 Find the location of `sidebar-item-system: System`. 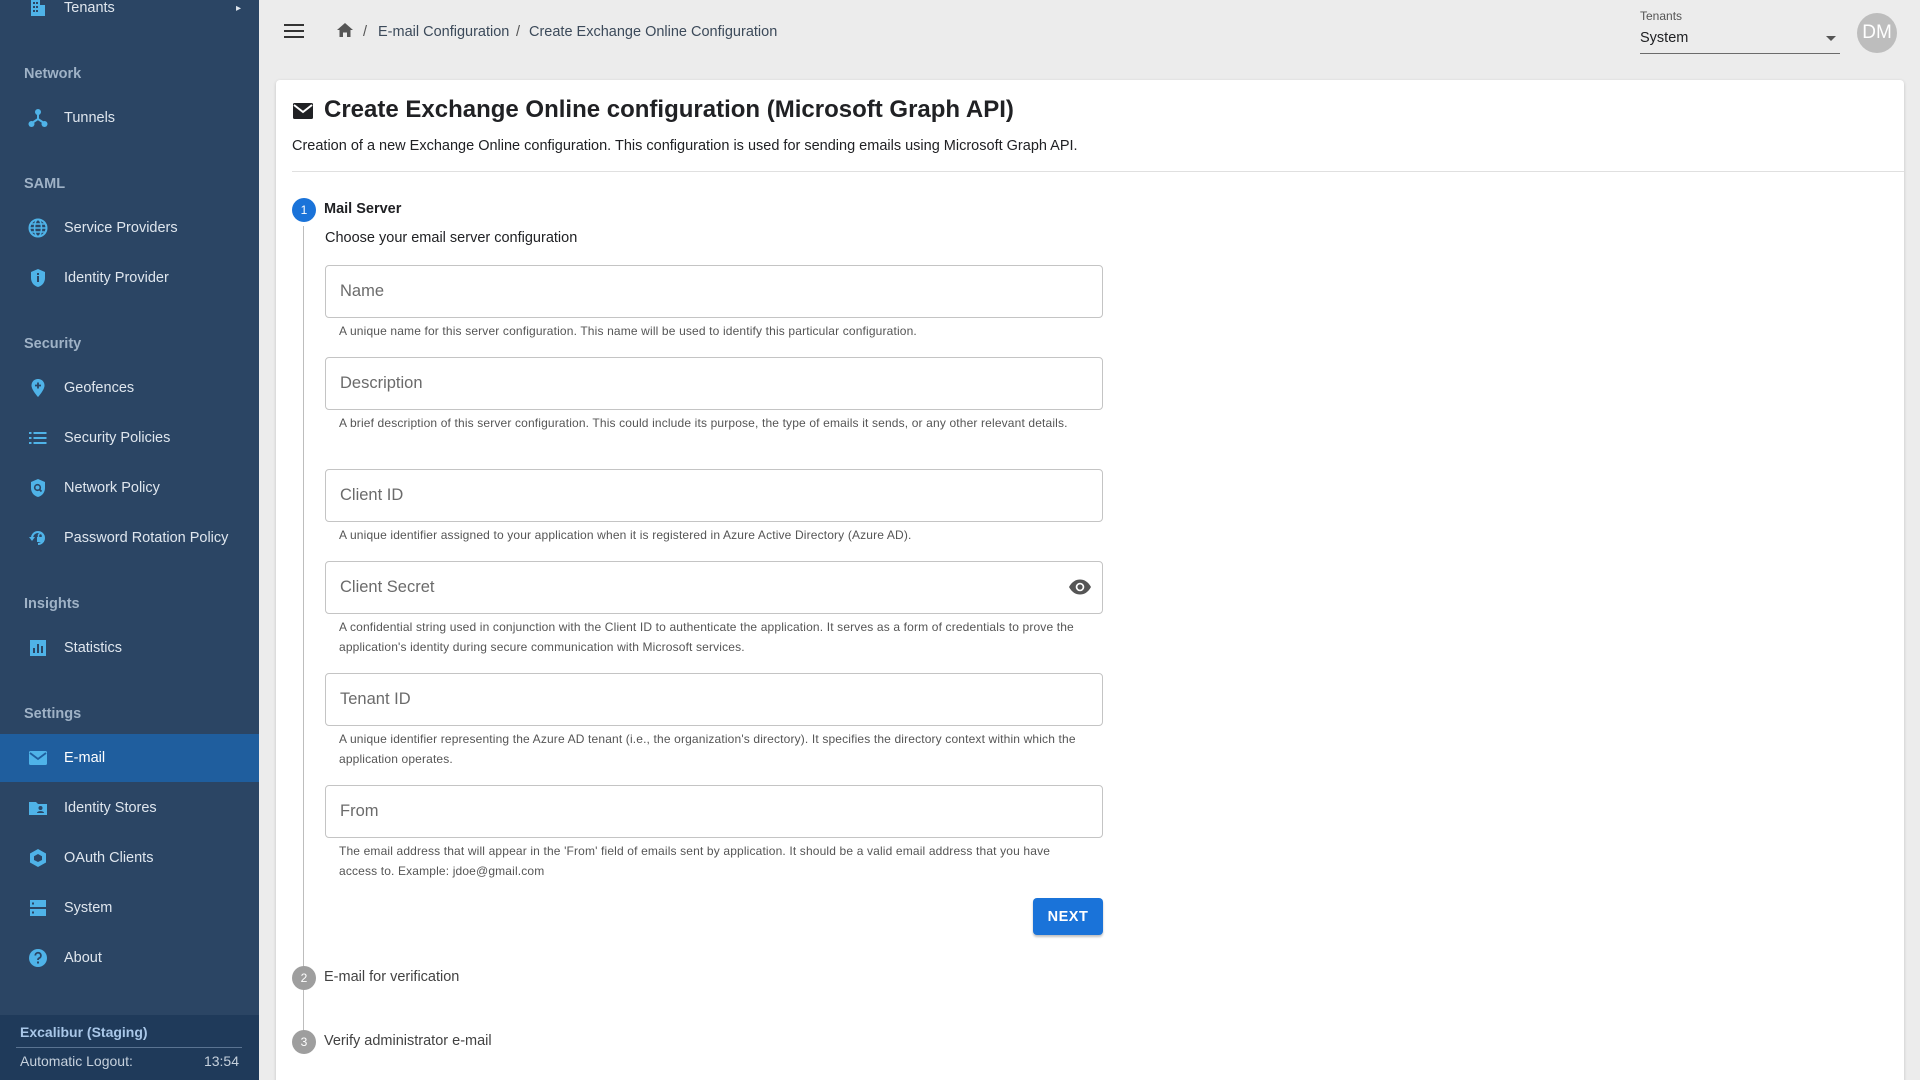

sidebar-item-system: System is located at coordinates (129, 908).